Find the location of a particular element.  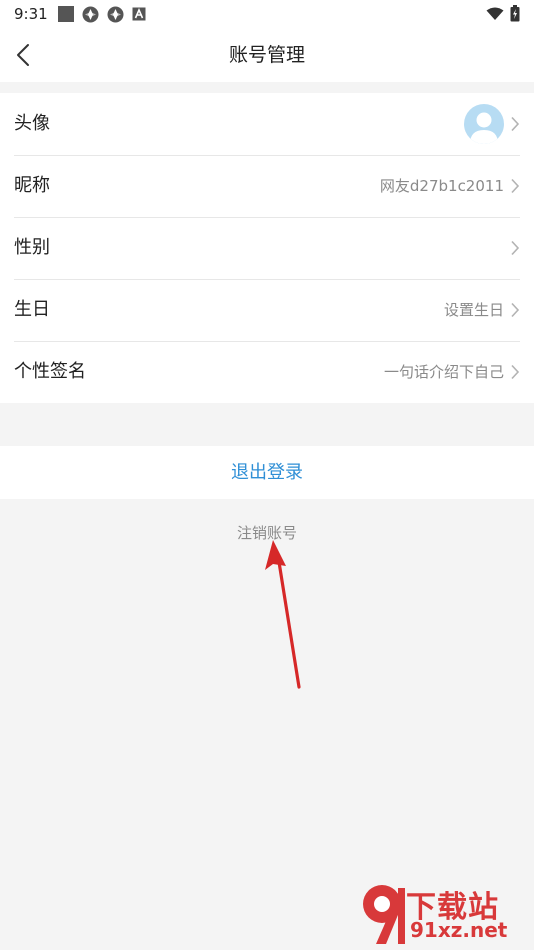

logout-section: 退出登录 is located at coordinates (267, 472).